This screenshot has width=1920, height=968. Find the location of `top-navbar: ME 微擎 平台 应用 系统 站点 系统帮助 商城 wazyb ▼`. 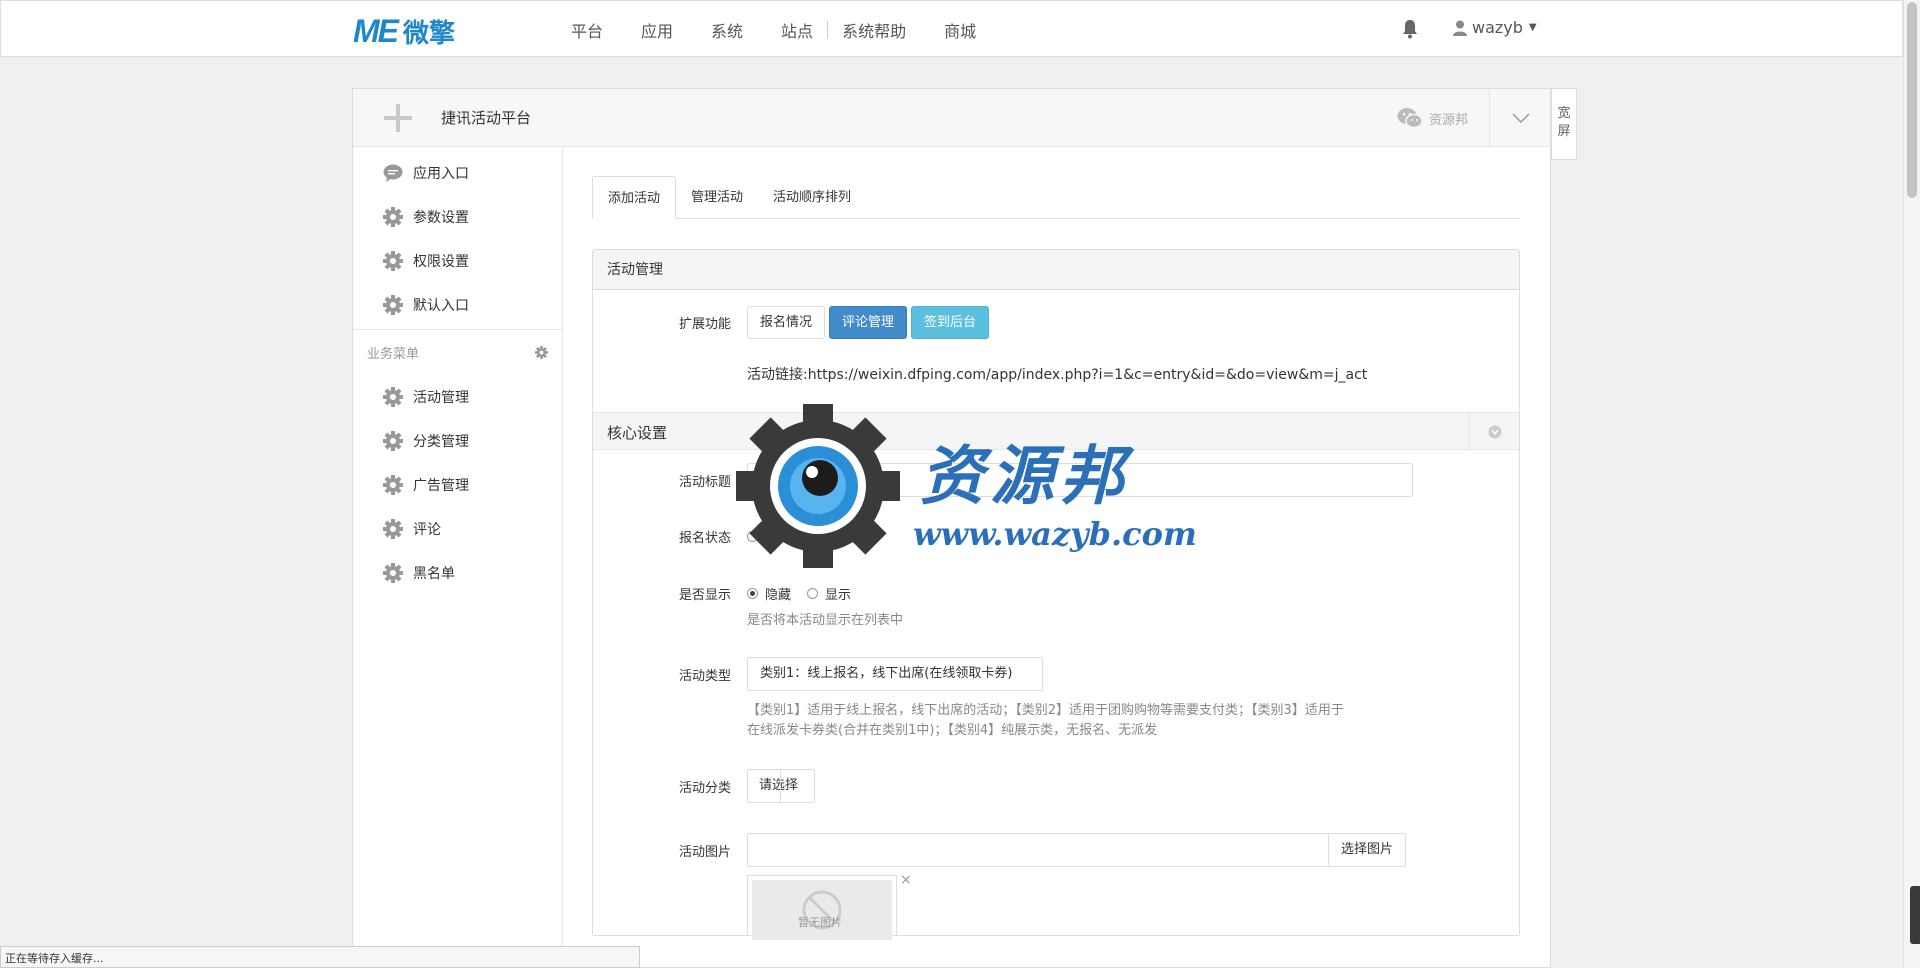

top-navbar: ME 微擎 平台 应用 系统 站点 系统帮助 商城 wazyb ▼ is located at coordinates (951, 28).